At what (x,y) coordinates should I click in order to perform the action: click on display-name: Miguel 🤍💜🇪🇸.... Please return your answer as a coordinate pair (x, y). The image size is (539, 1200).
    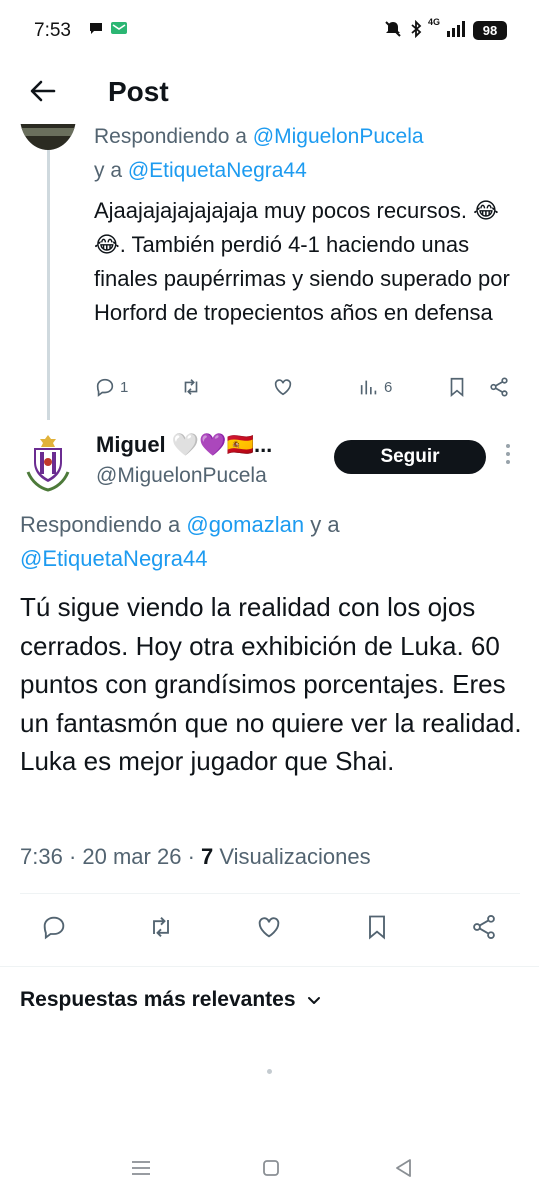
    Looking at the image, I should click on (184, 445).